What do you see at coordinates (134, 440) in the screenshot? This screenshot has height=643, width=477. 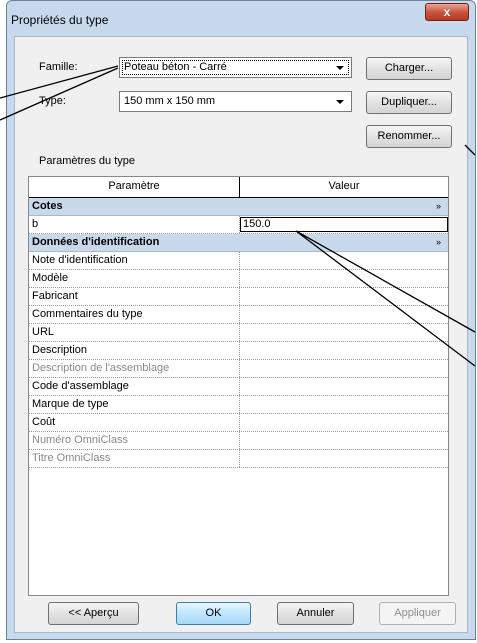 I see `param-name: Numéro OmniClass` at bounding box center [134, 440].